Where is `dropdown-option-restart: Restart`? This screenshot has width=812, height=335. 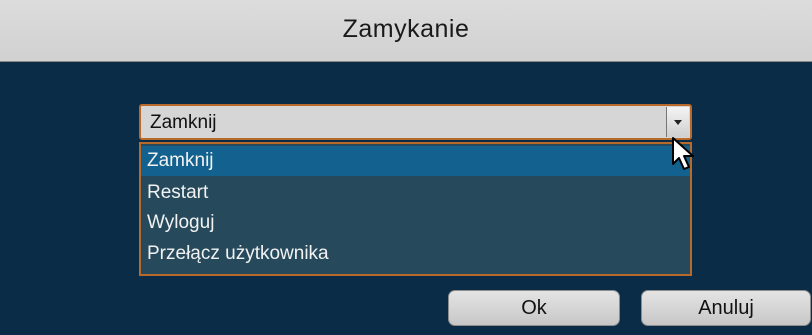
dropdown-option-restart: Restart is located at coordinates (415, 193).